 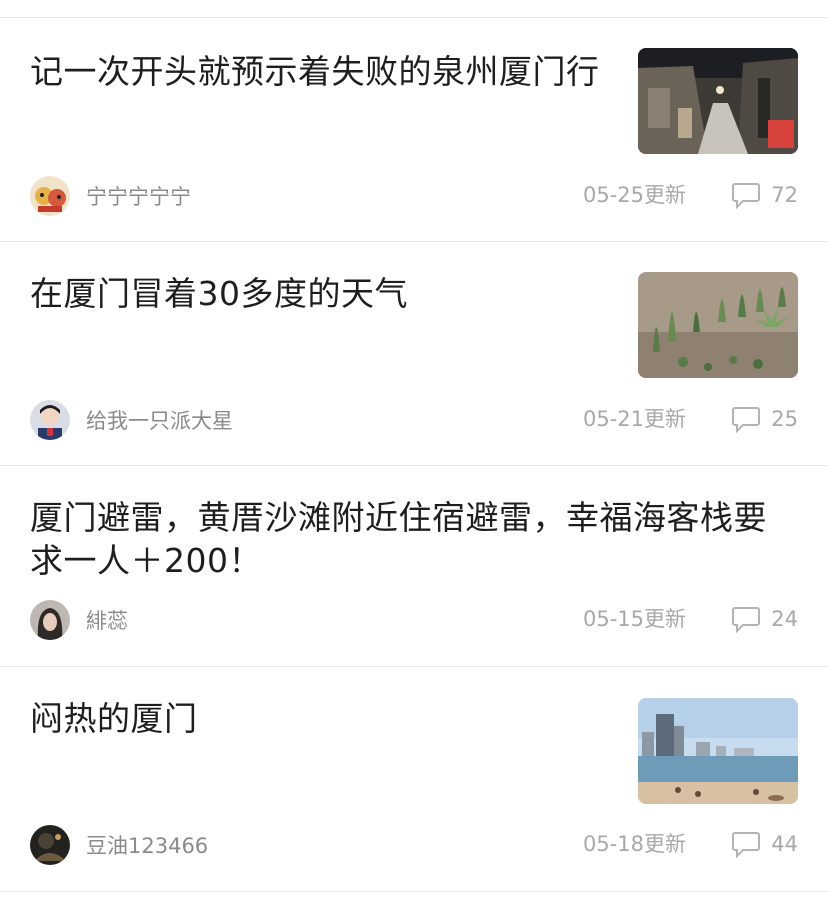 What do you see at coordinates (784, 619) in the screenshot?
I see `comment-count: 24` at bounding box center [784, 619].